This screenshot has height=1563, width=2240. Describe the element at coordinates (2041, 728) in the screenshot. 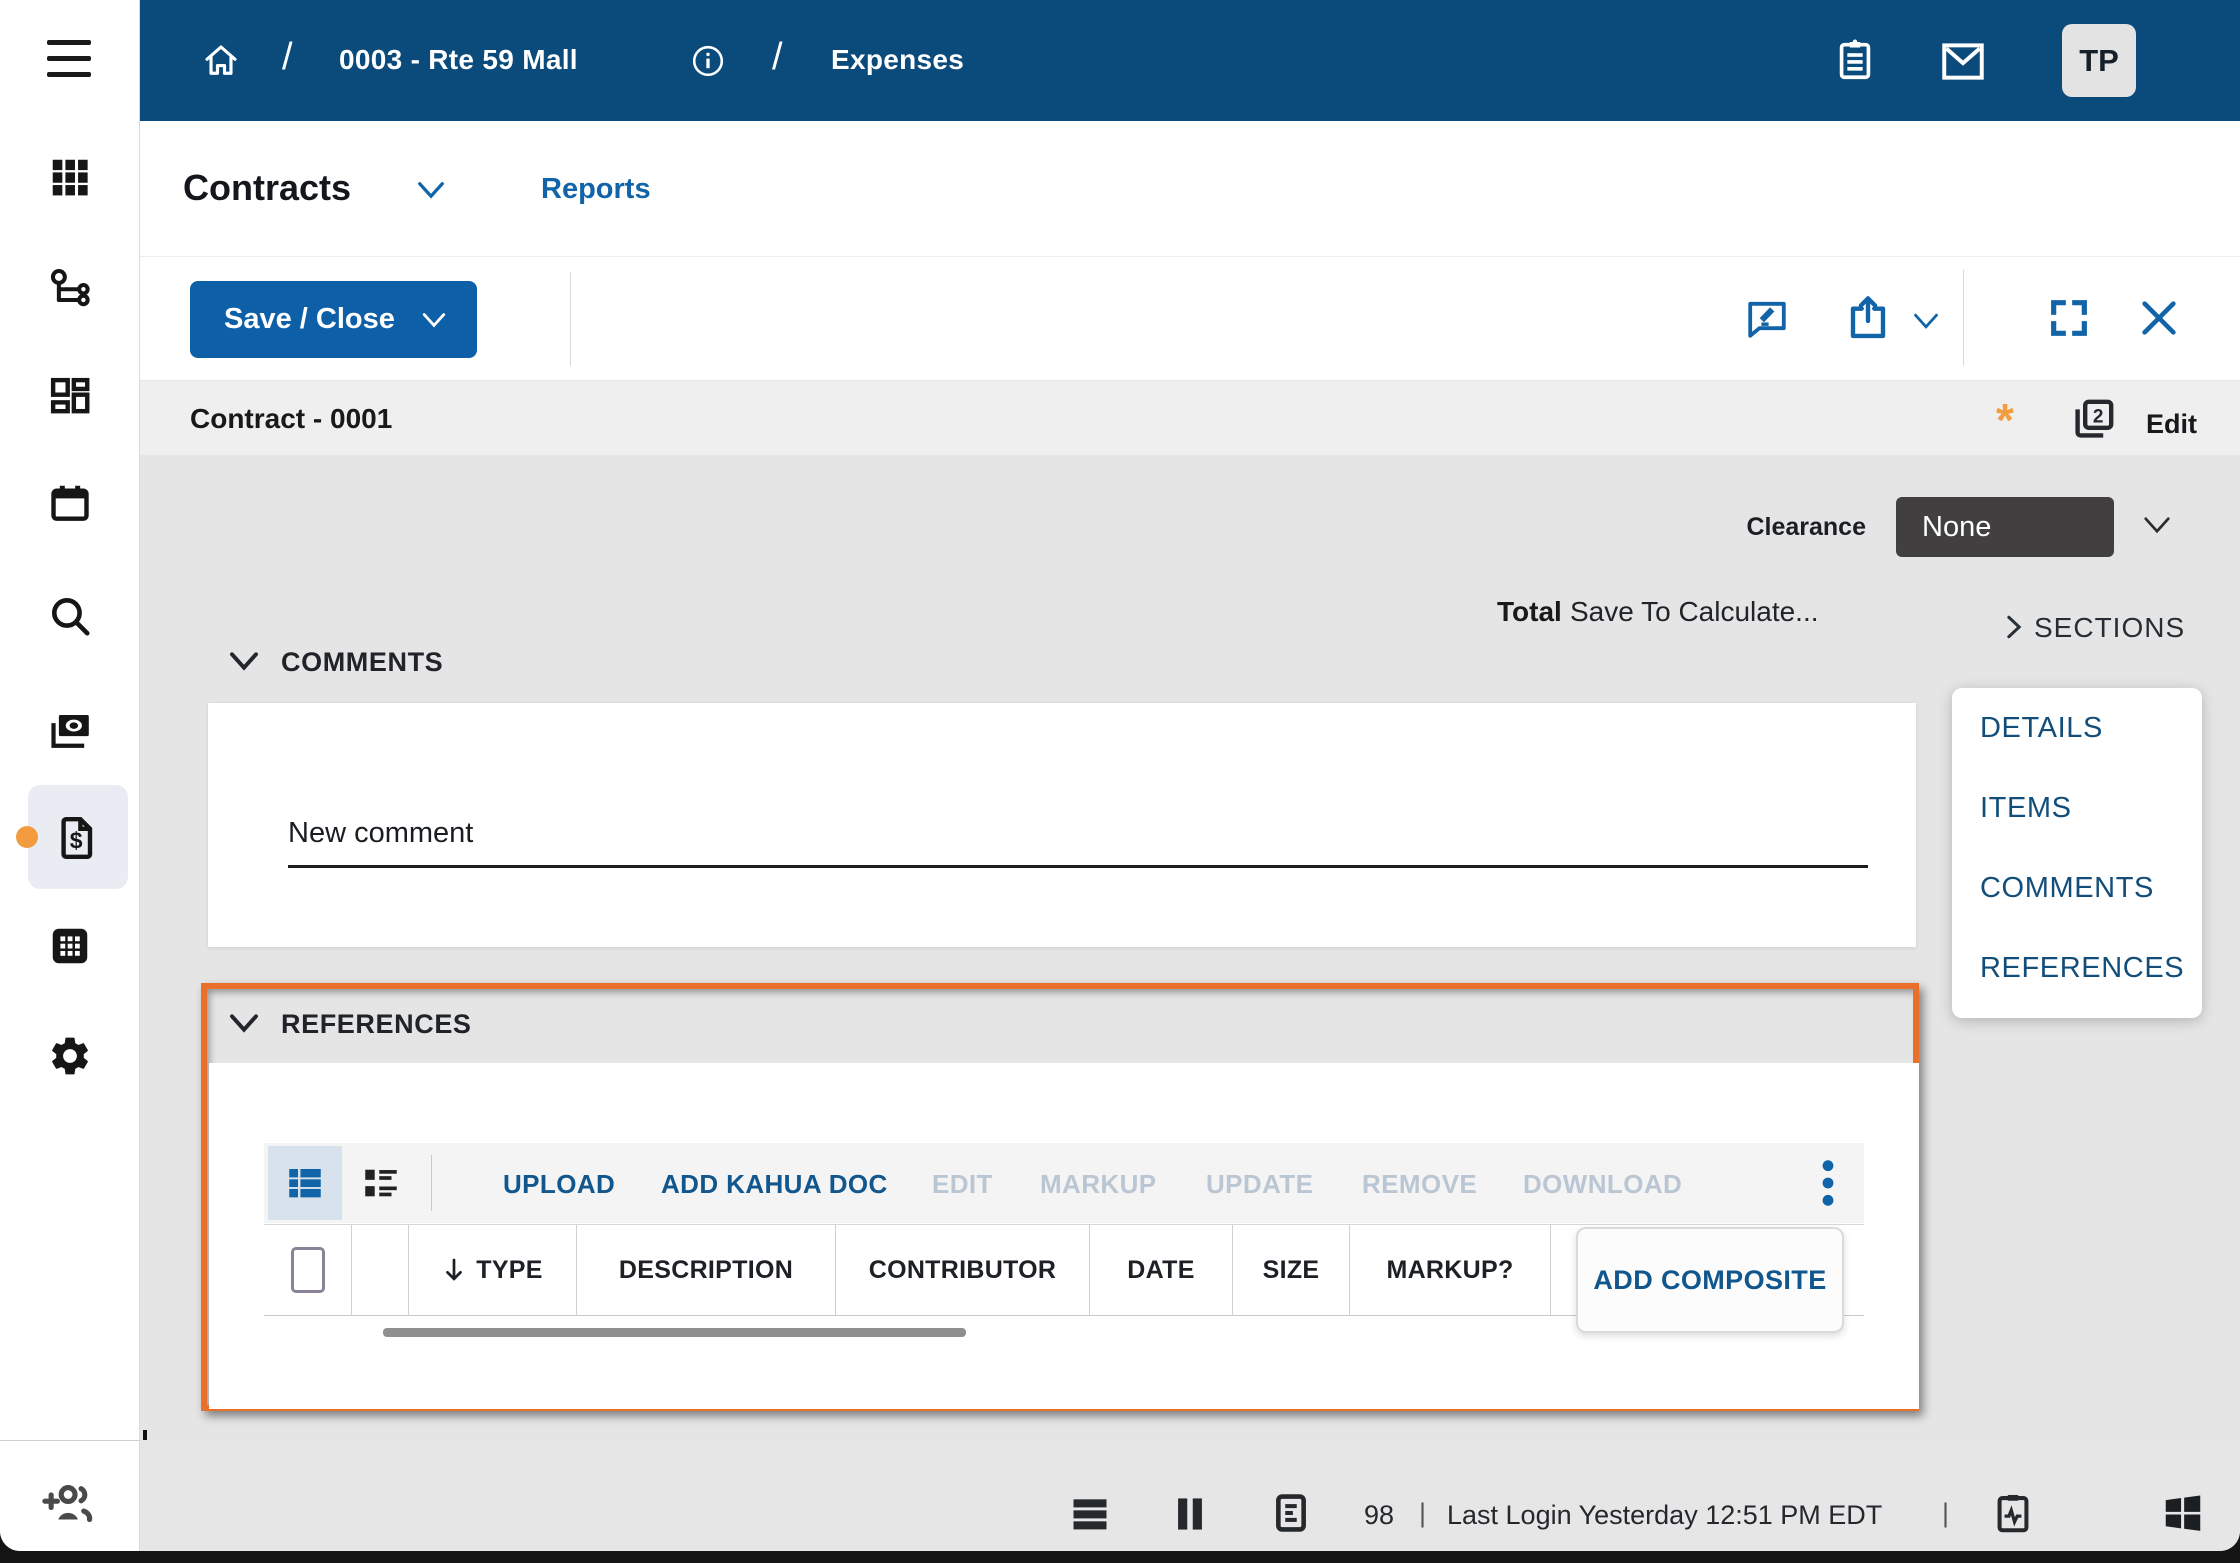

I see `sections-panel-item-details: DETAILS` at that location.